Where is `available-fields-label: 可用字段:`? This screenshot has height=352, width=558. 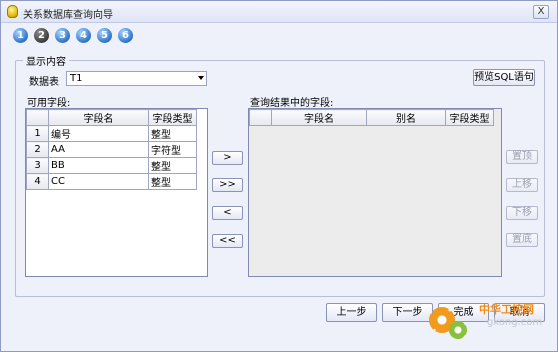 available-fields-label: 可用字段: is located at coordinates (49, 103).